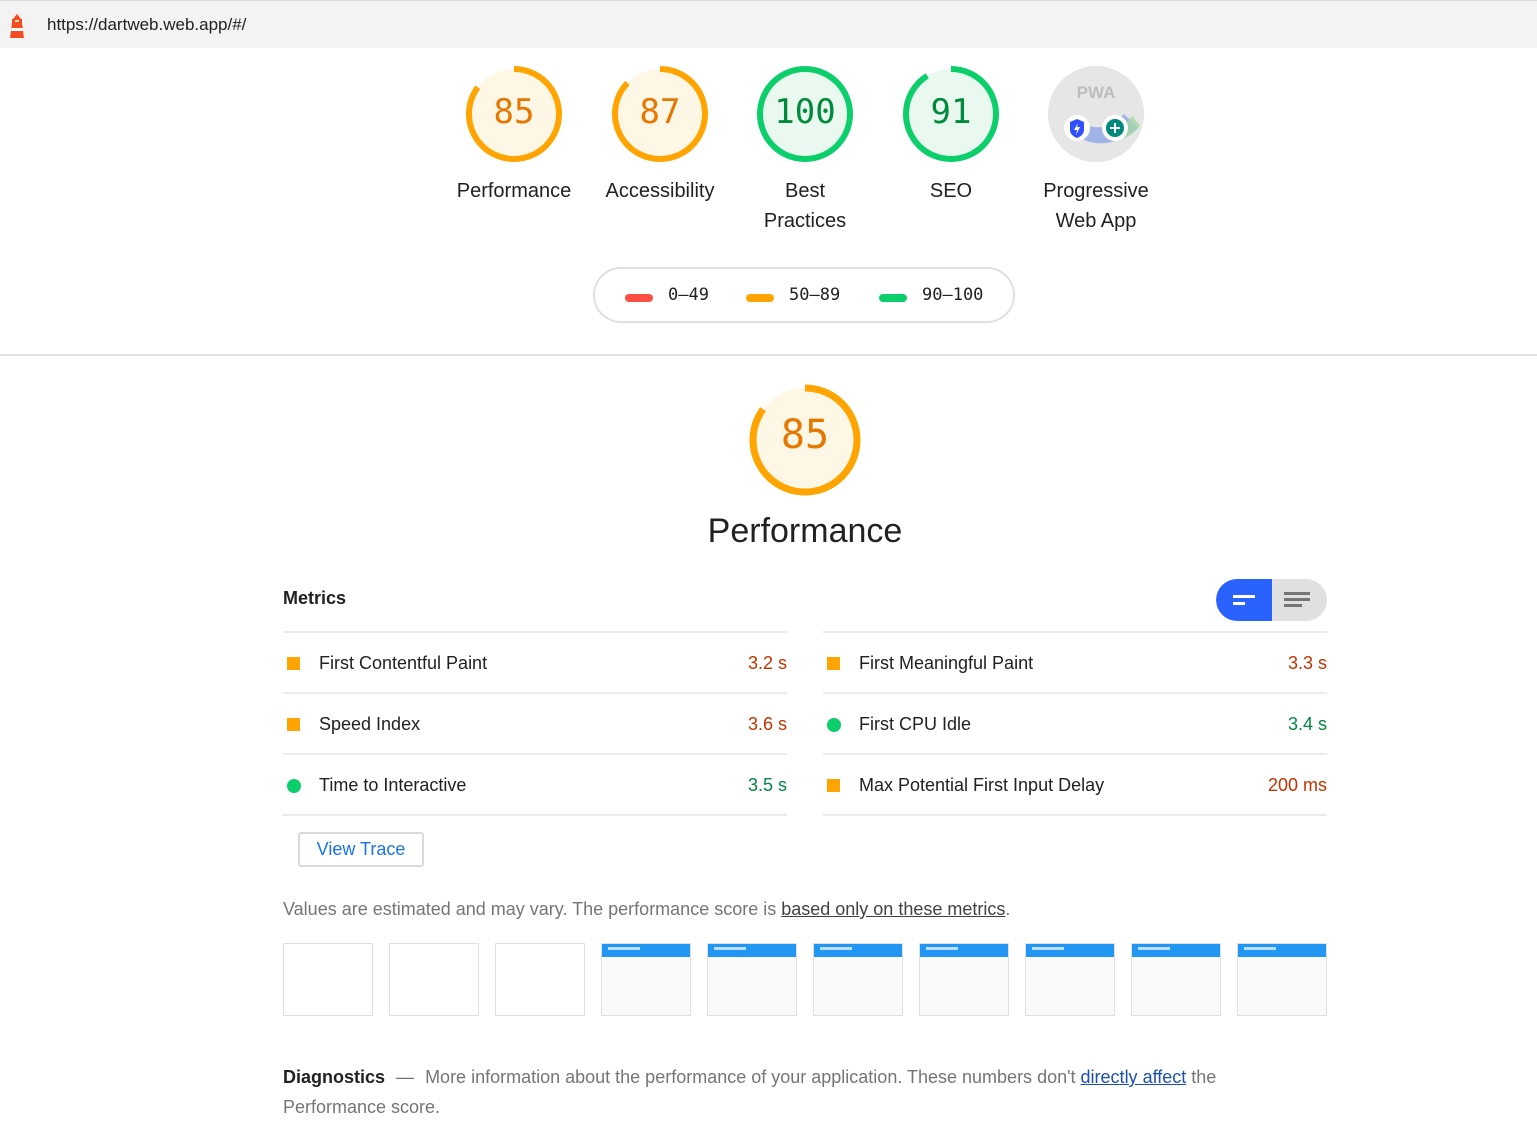 Image resolution: width=1537 pixels, height=1137 pixels. I want to click on section-divider, so click(768, 355).